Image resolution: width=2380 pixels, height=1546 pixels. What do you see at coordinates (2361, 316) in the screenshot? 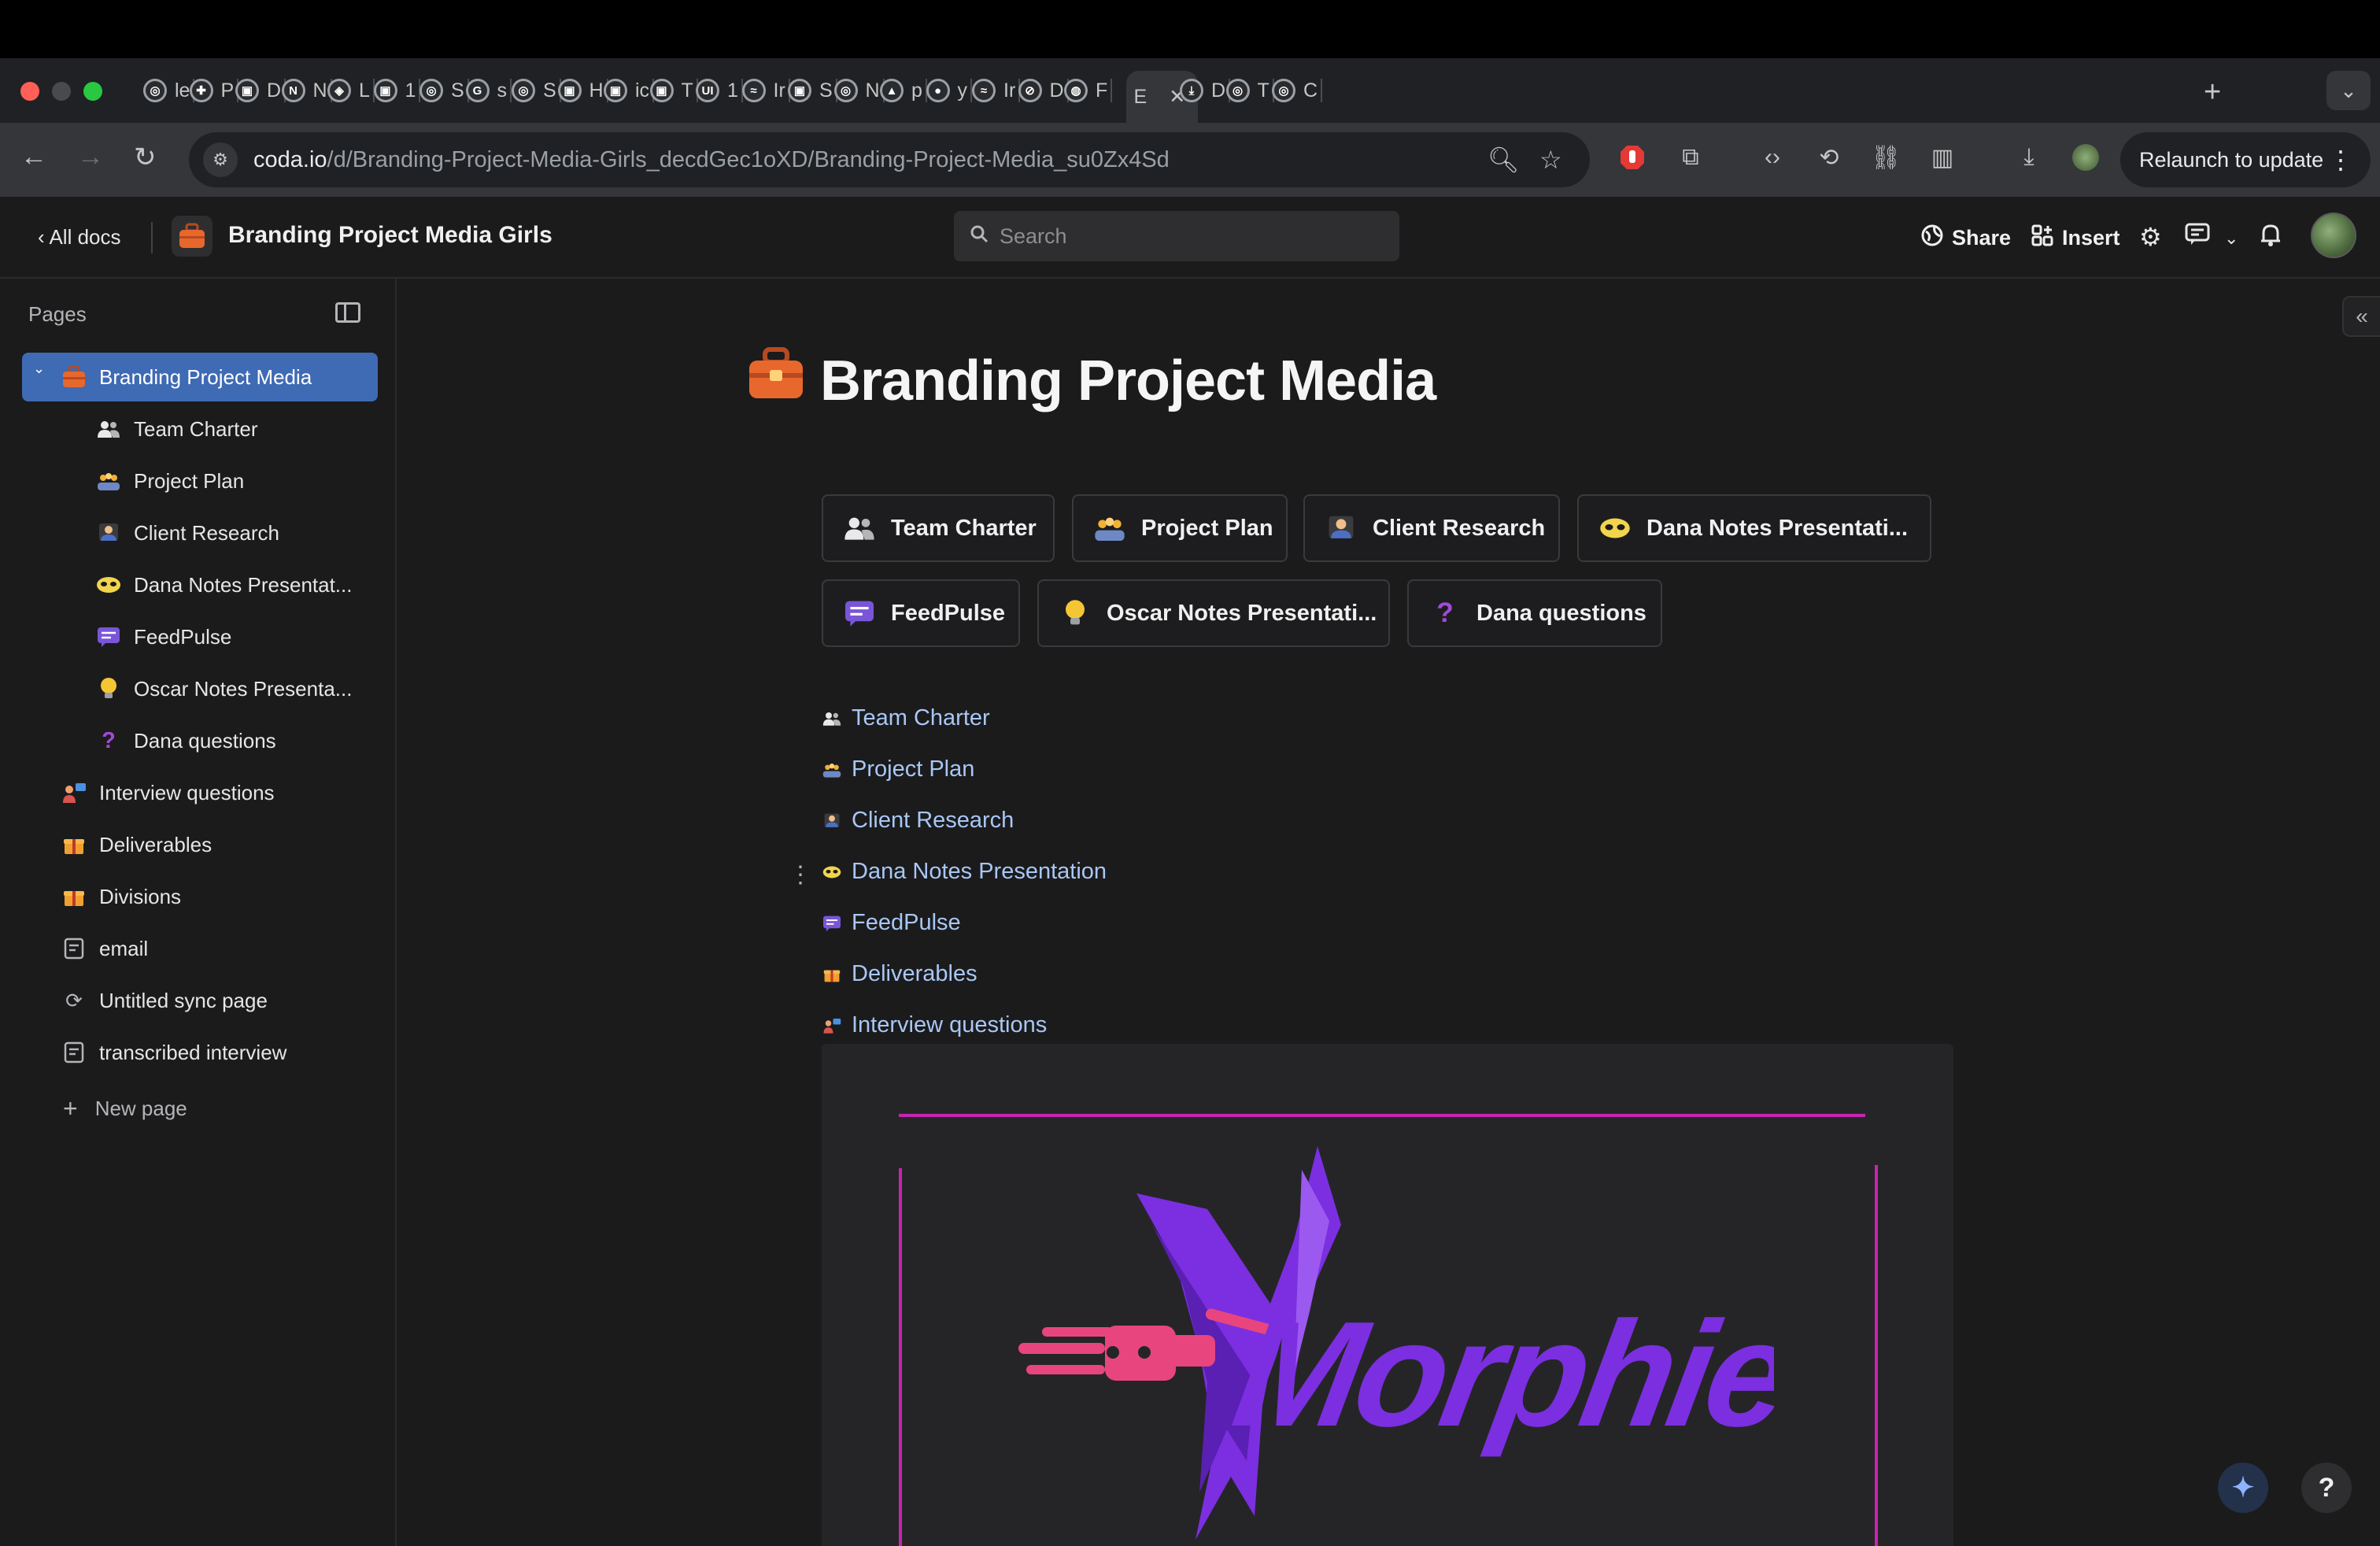
I see `collapse-panel-button: «` at bounding box center [2361, 316].